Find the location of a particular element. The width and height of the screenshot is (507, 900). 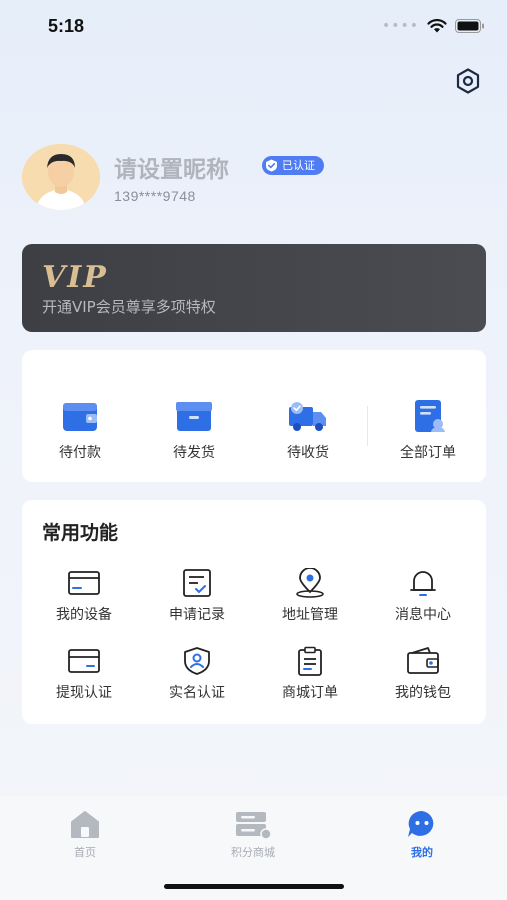

status-icons: •••• is located at coordinates (433, 26).